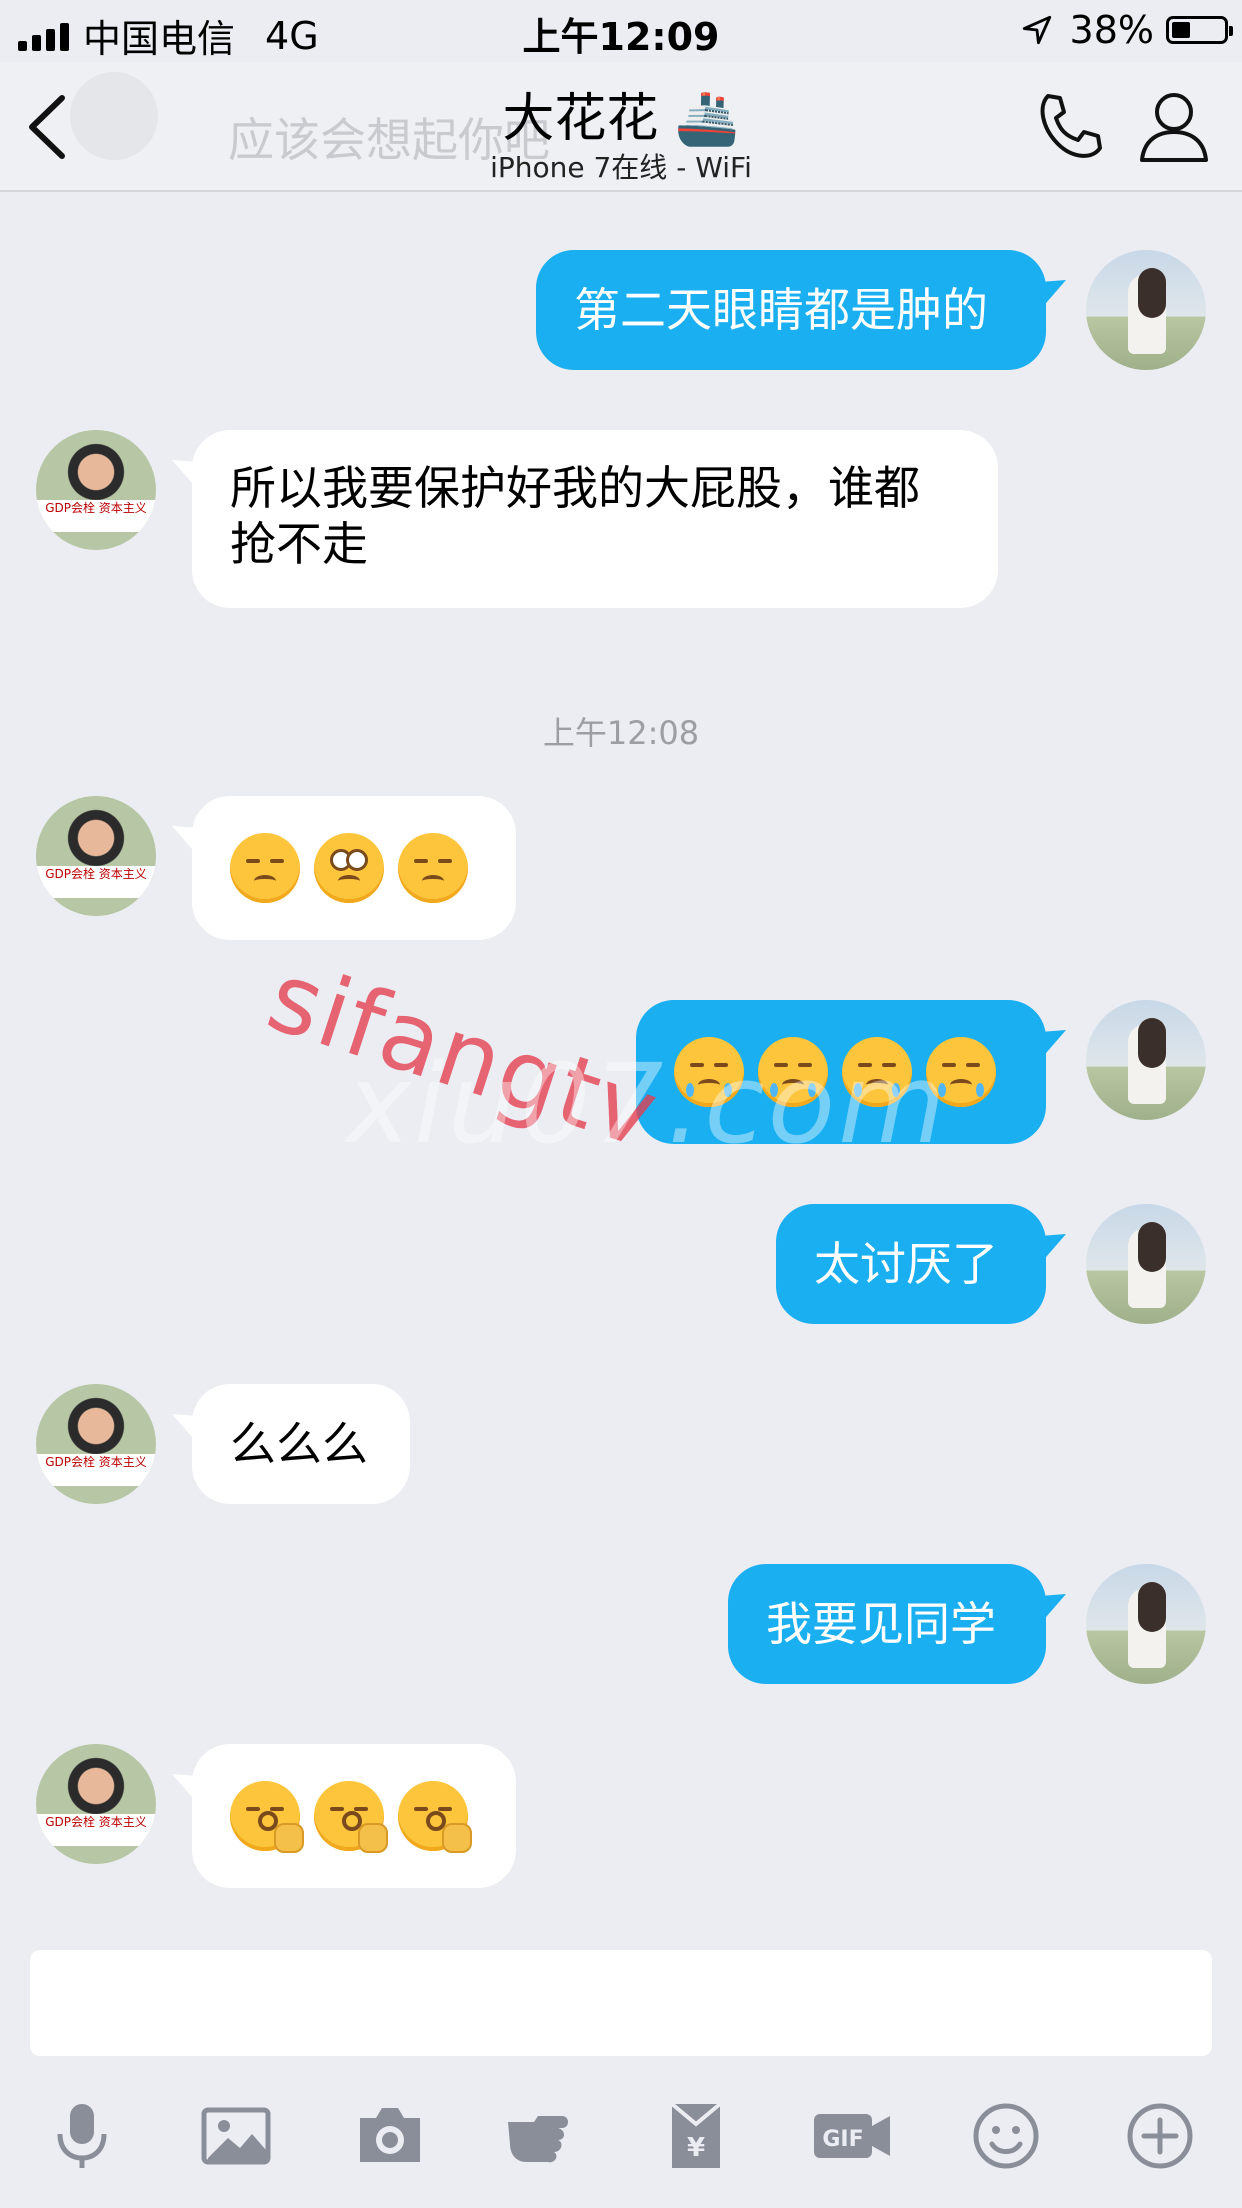 This screenshot has height=2208, width=1242. I want to click on message-row: GDP会栓 资本主义 所以我要保护好我的大屁股，谁都抢不走, so click(621, 520).